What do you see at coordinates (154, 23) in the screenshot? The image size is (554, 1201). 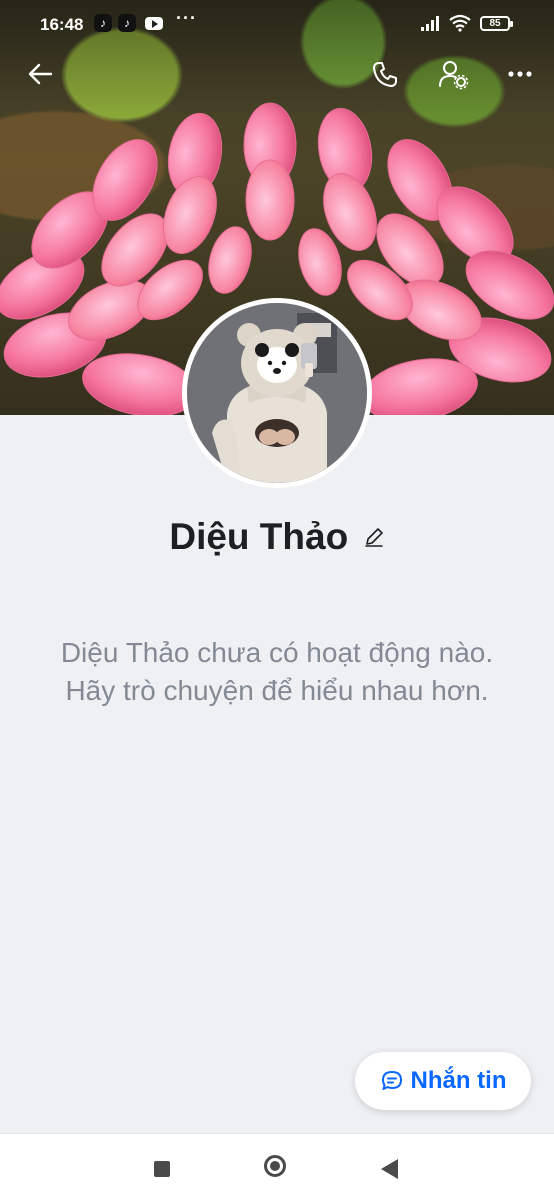 I see `youtube-icon` at bounding box center [154, 23].